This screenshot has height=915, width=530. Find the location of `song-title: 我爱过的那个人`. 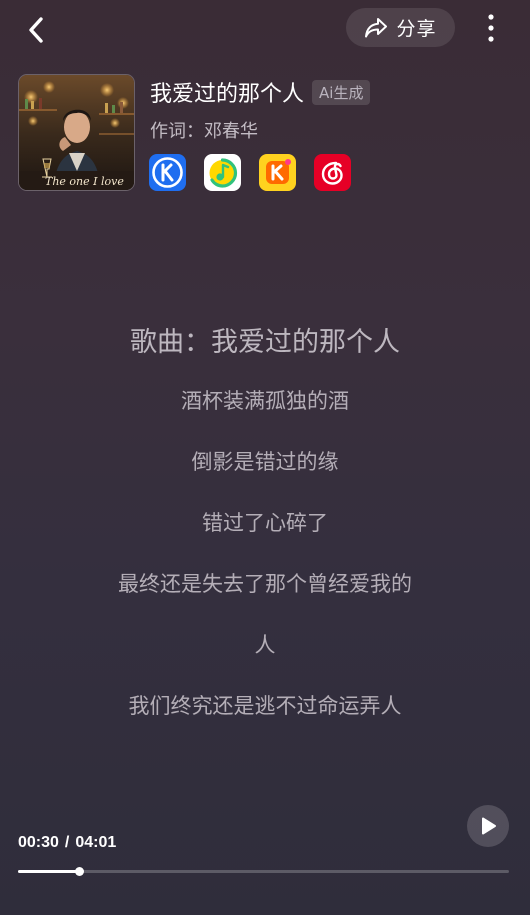

song-title: 我爱过的那个人 is located at coordinates (227, 94).